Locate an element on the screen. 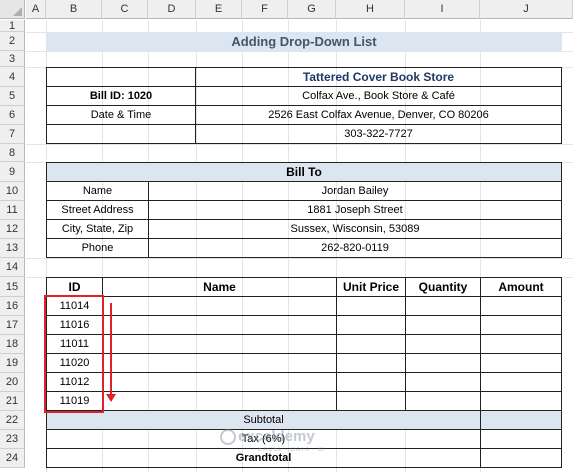 The height and width of the screenshot is (472, 573). row-header-11: 11 is located at coordinates (12, 210).